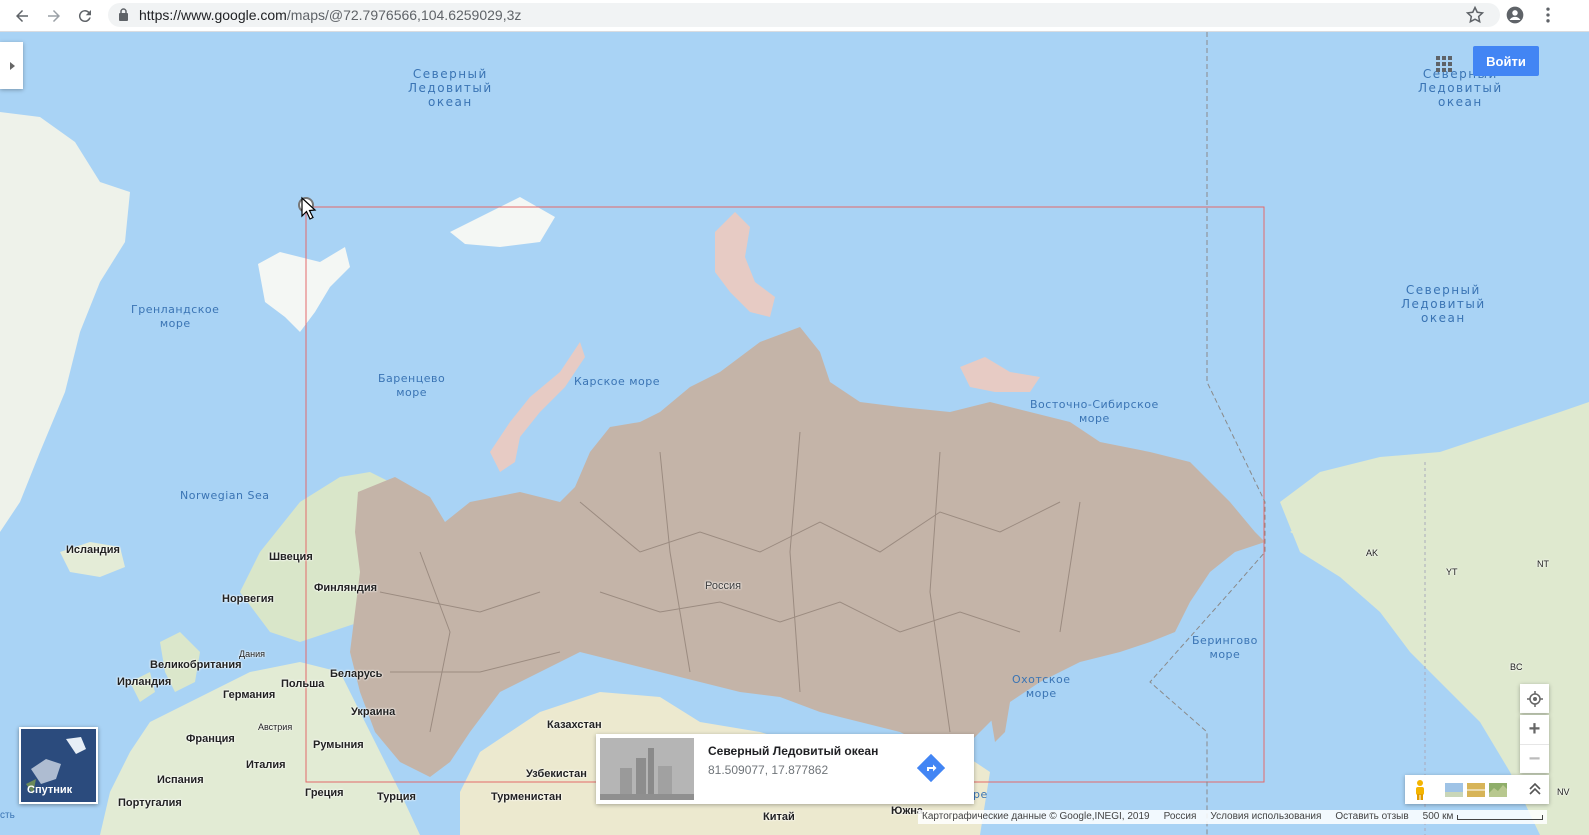 Image resolution: width=1589 pixels, height=835 pixels. Describe the element at coordinates (980, 794) in the screenshot. I see `sea-label-edge: ре` at that location.